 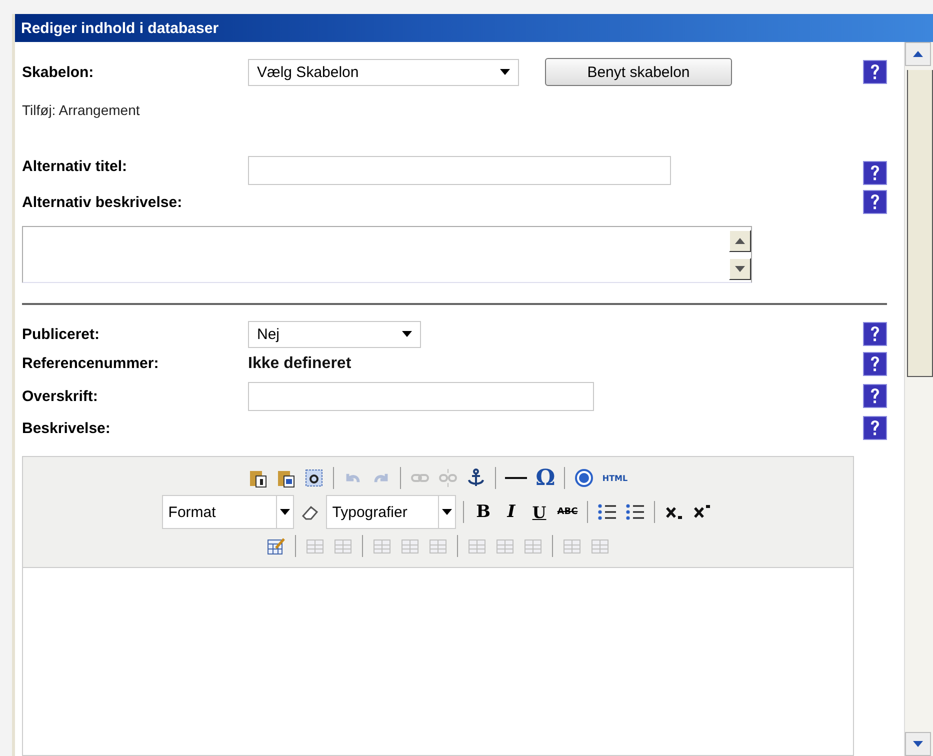 What do you see at coordinates (353, 478) in the screenshot?
I see `undo-icon` at bounding box center [353, 478].